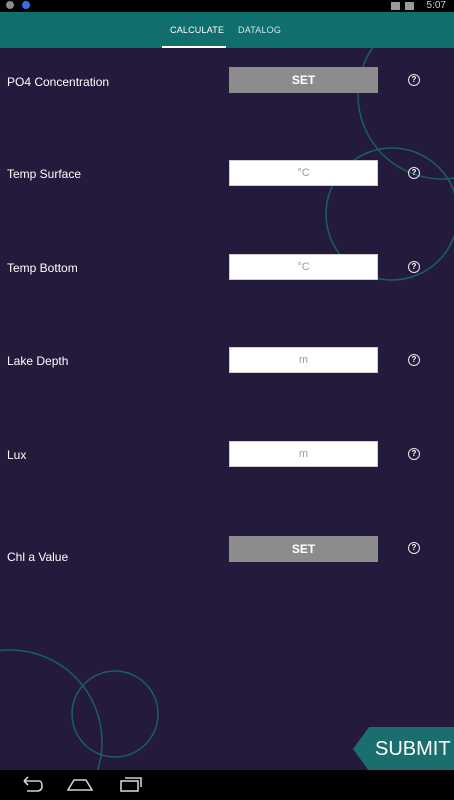 The height and width of the screenshot is (800, 454). I want to click on chl-a-set-button: SET, so click(303, 549).